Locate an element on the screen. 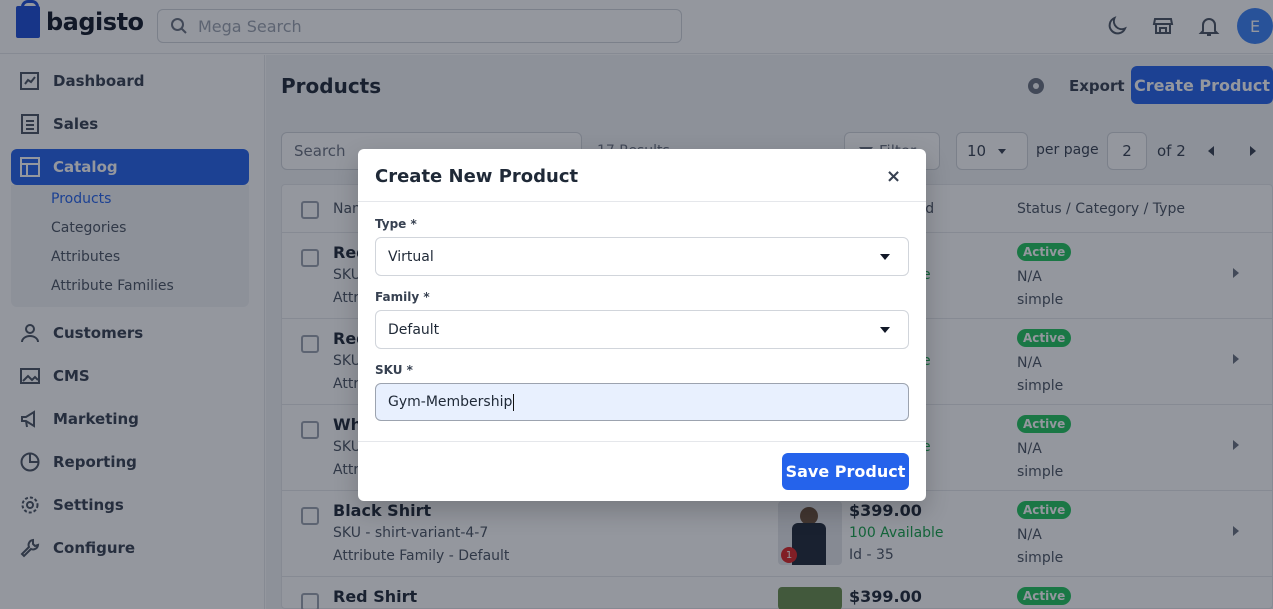  sku-value: Gym-Membership is located at coordinates (450, 402).